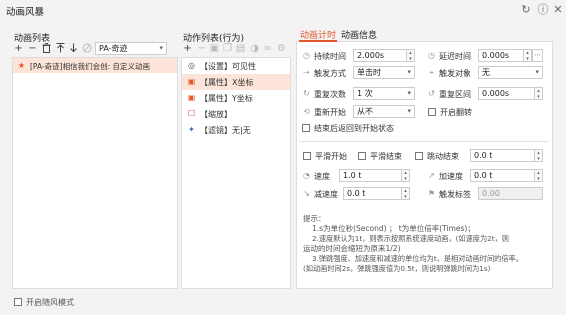 The image size is (566, 315). Describe the element at coordinates (201, 48) in the screenshot. I see `remove-action-icon: −` at that location.